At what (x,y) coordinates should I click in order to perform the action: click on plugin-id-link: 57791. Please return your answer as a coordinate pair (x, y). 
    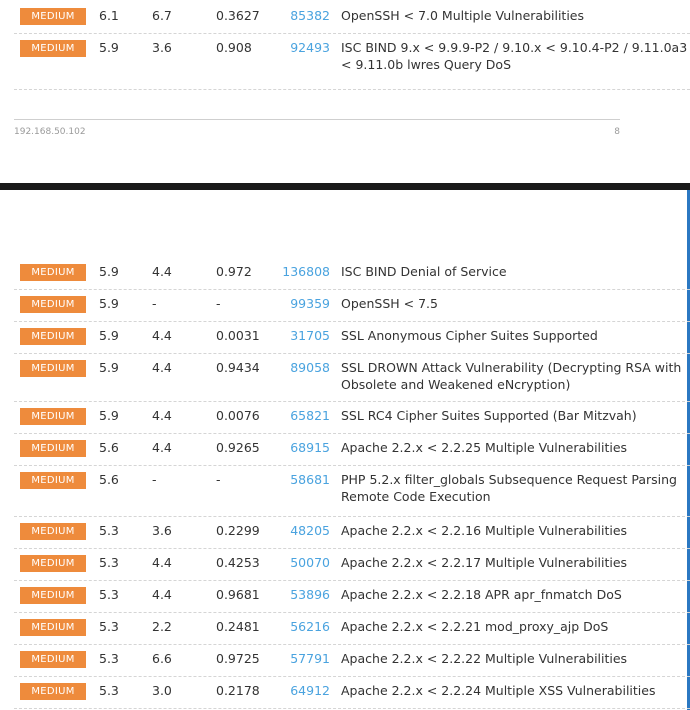
    Looking at the image, I should click on (305, 658).